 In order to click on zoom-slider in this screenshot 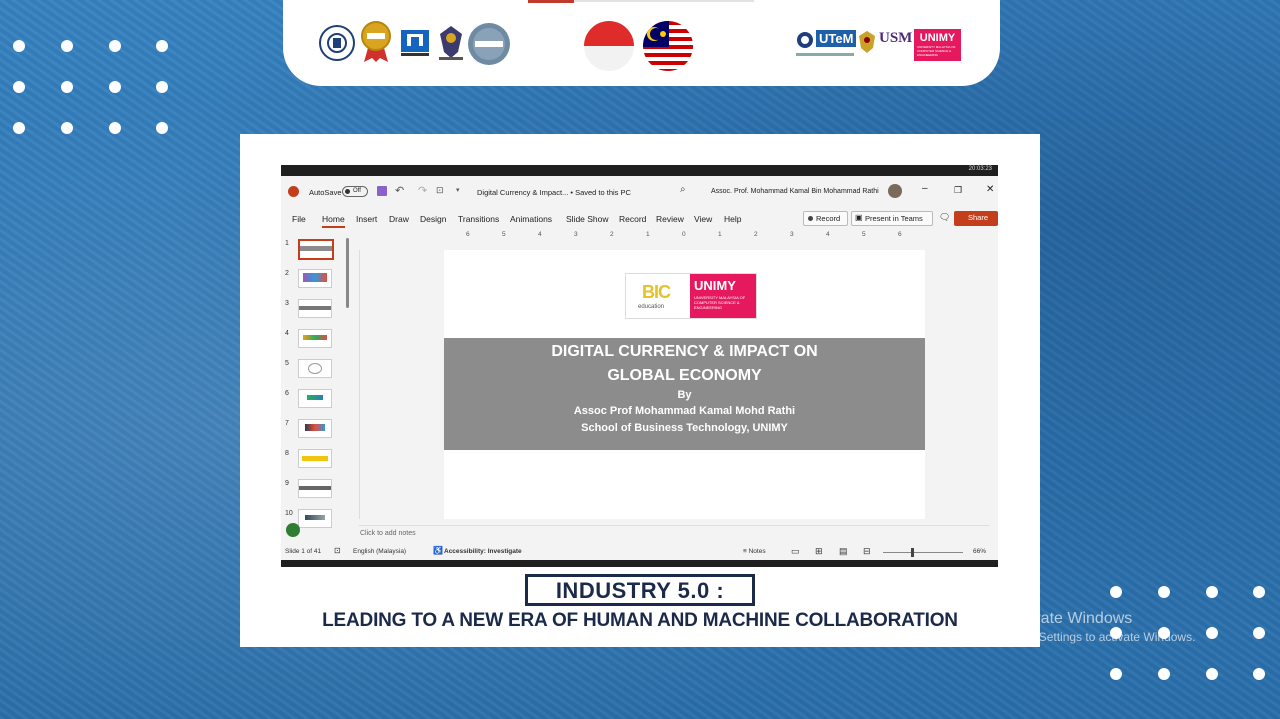, I will do `click(923, 552)`.